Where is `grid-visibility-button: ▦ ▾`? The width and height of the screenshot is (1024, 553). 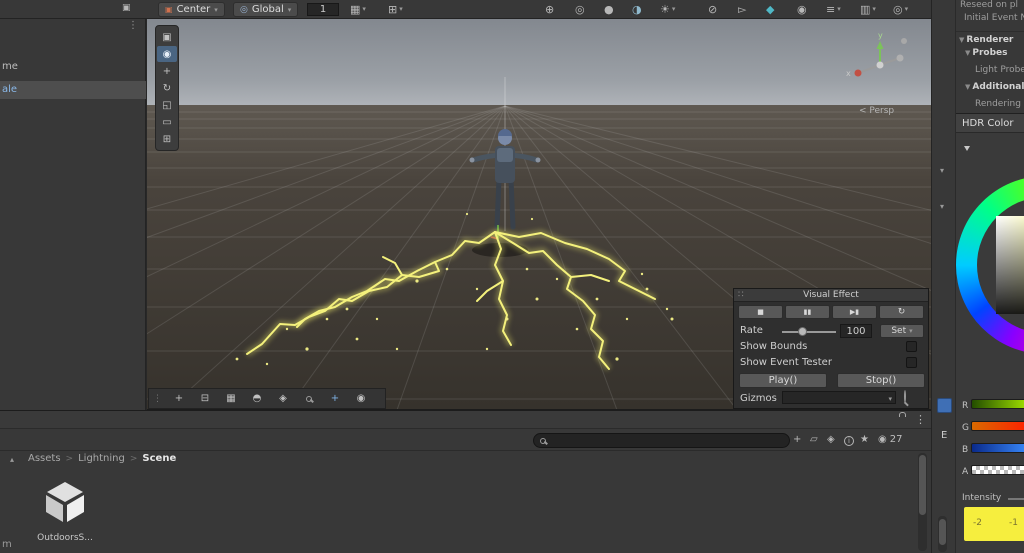
grid-visibility-button: ▦ ▾ is located at coordinates (358, 9).